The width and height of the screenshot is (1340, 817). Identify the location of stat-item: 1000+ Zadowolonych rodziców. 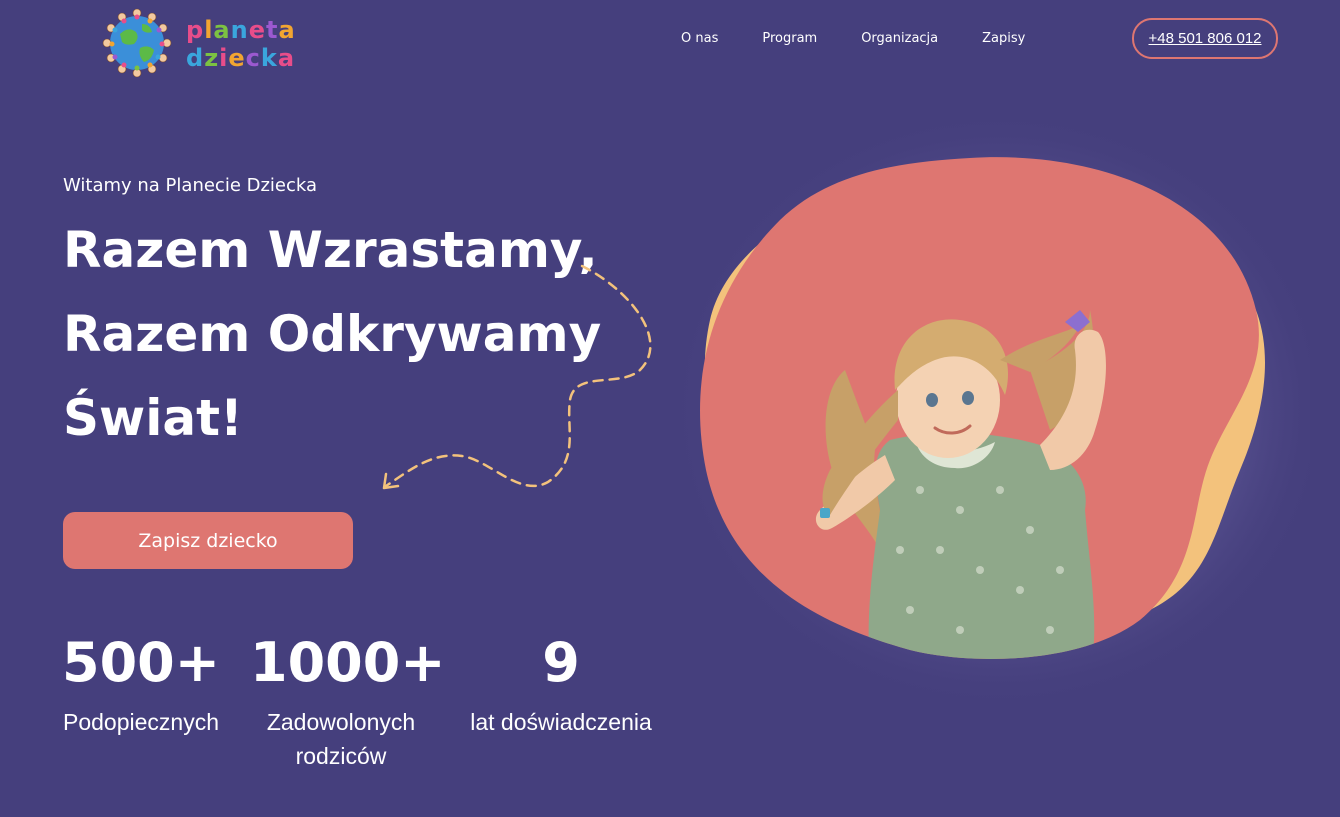
(348, 700).